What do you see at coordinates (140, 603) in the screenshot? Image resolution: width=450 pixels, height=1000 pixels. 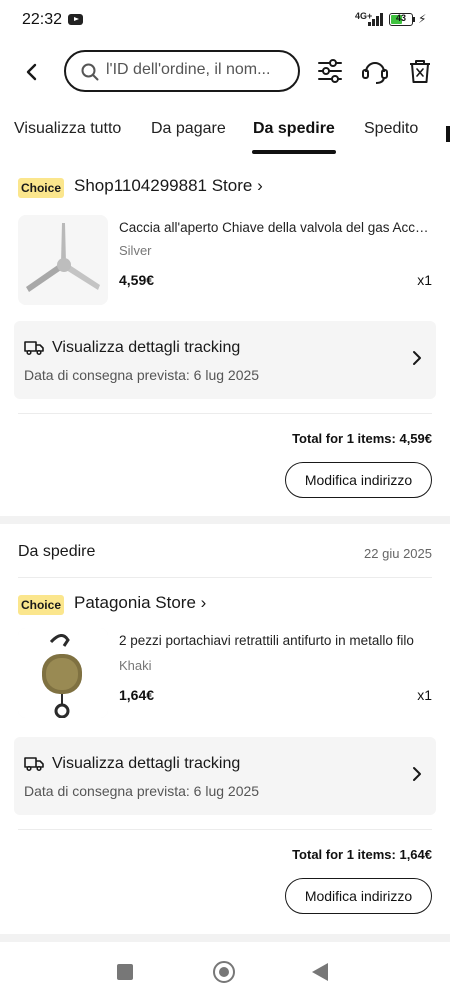 I see `store-name: Patagonia Store ›` at bounding box center [140, 603].